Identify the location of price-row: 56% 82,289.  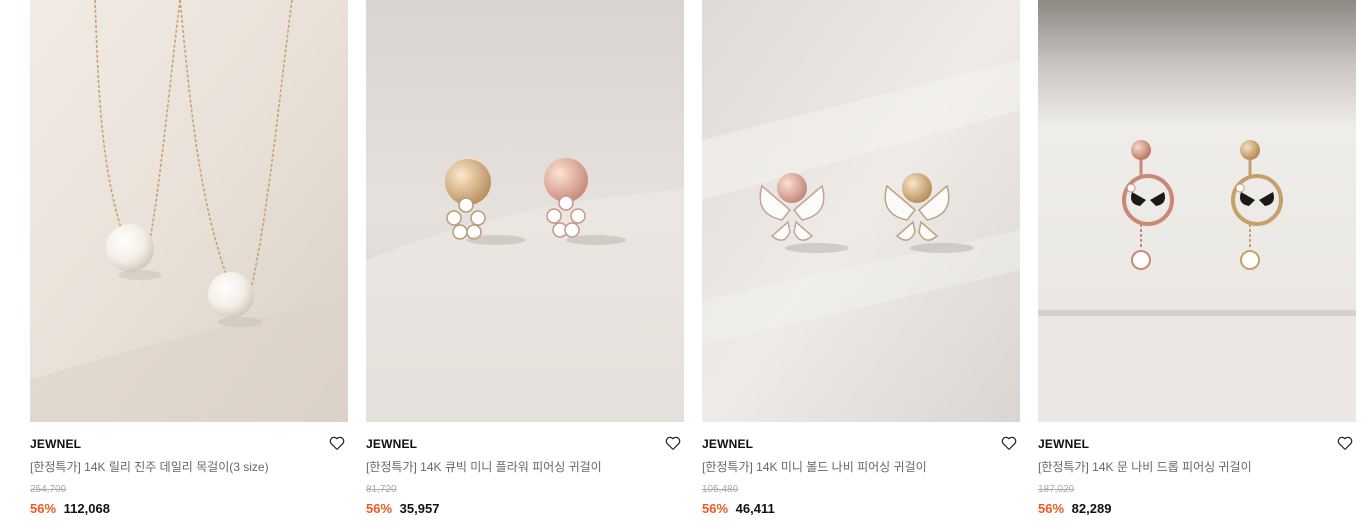
(1197, 509).